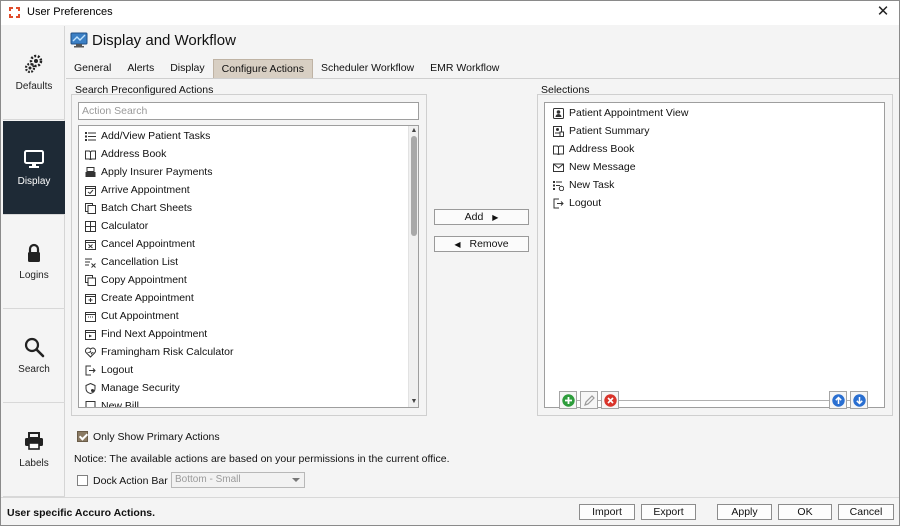 This screenshot has height=526, width=900. What do you see at coordinates (147, 136) in the screenshot?
I see `list-item: Add/View Patient Tasks` at bounding box center [147, 136].